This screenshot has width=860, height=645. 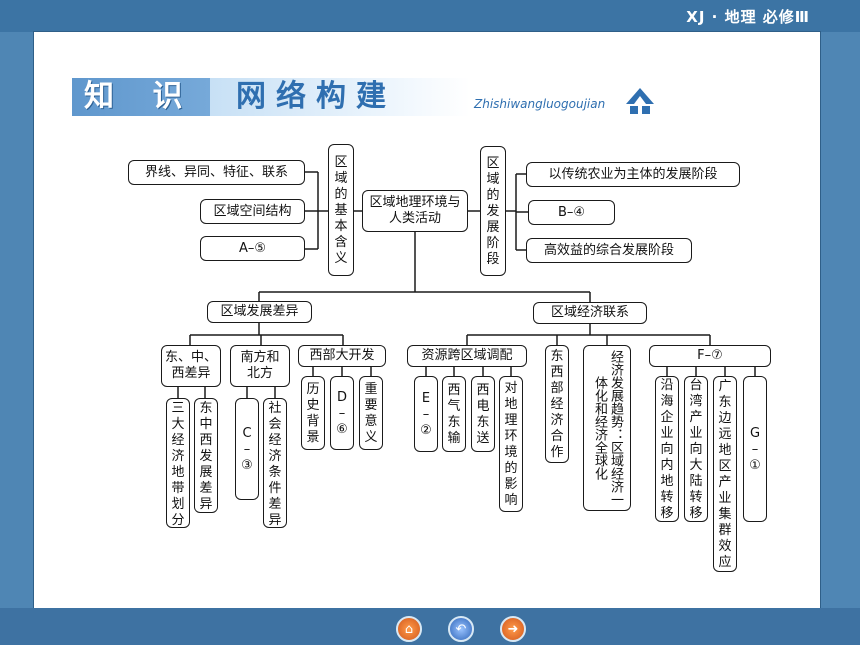 I want to click on vtext-guangdong: 广东边远地区产业集群效应, so click(x=725, y=474).